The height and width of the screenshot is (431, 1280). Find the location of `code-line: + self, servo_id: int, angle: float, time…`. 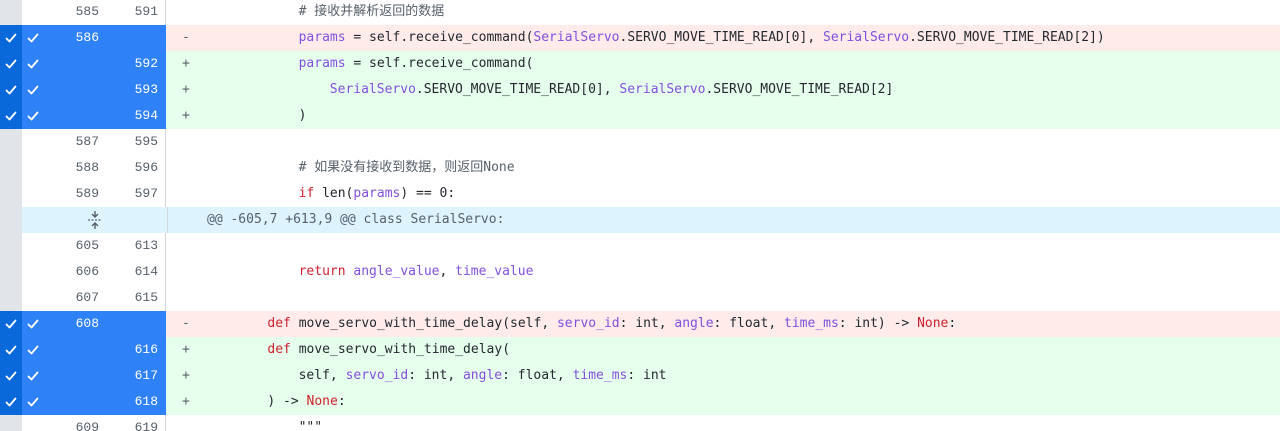

code-line: + self, servo_id: int, angle: float, time… is located at coordinates (723, 376).